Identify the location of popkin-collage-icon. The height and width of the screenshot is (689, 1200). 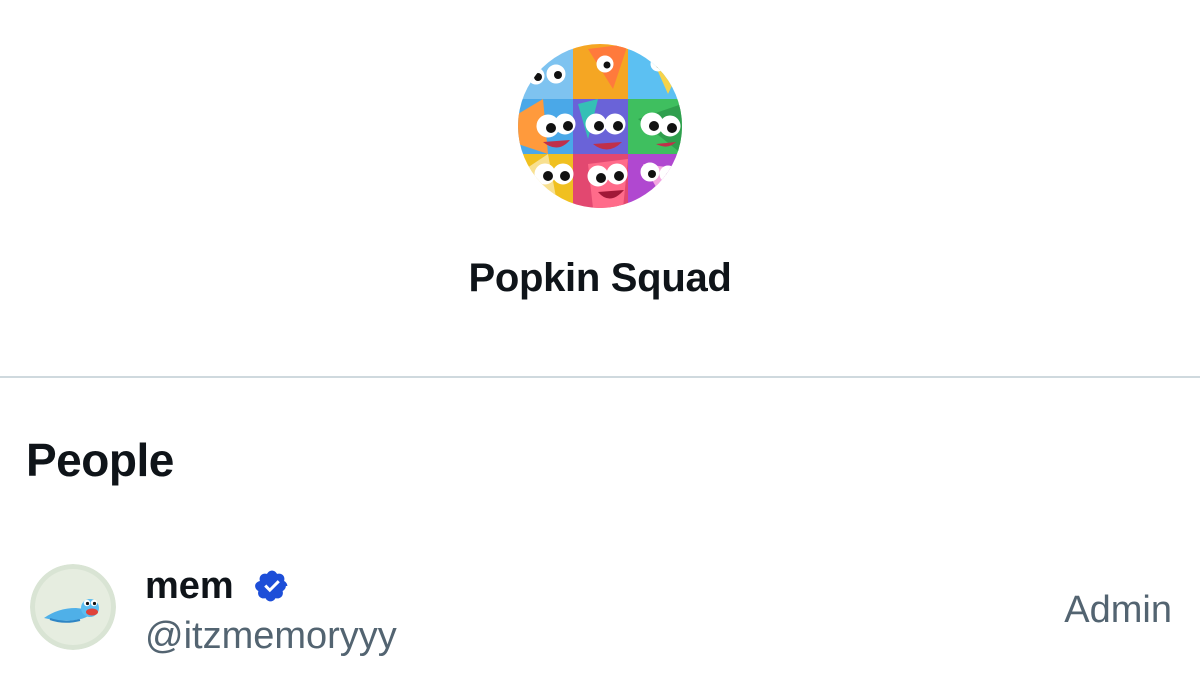
(600, 126).